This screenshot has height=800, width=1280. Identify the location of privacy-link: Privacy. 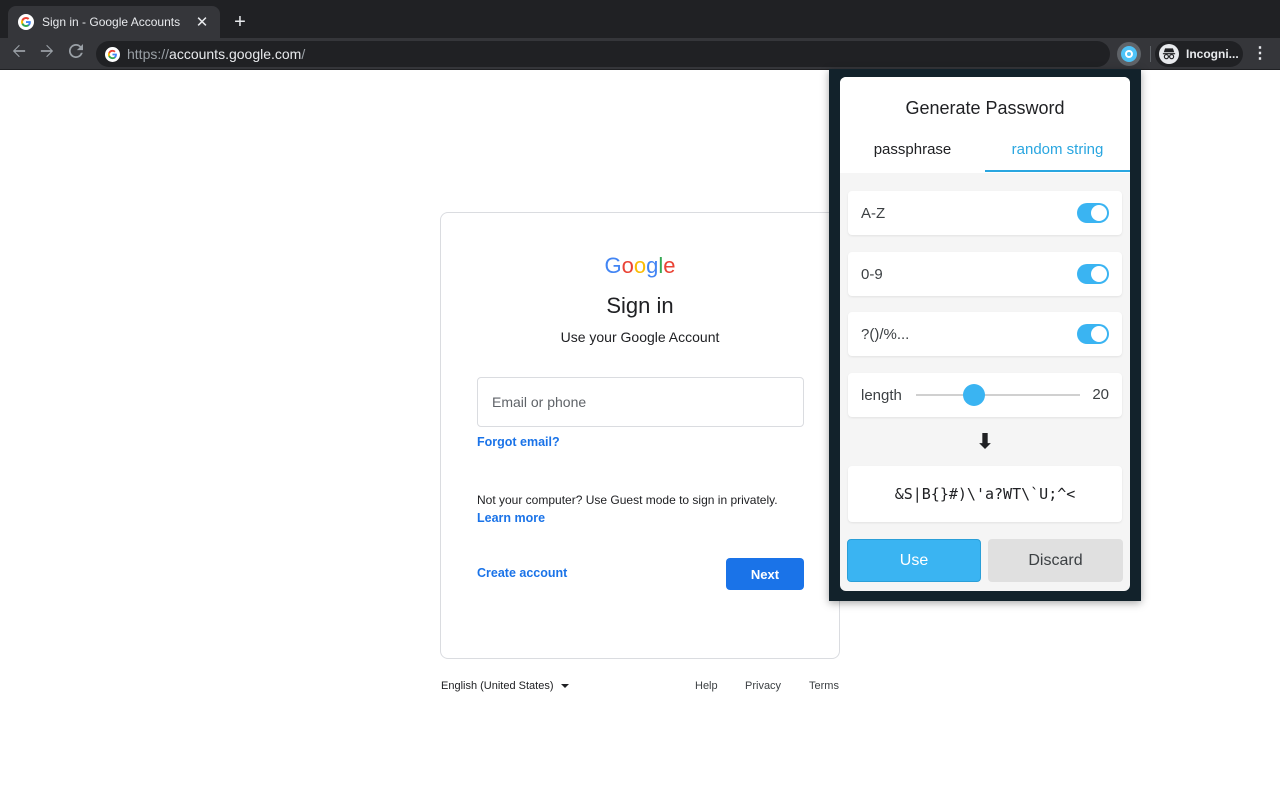
(763, 686).